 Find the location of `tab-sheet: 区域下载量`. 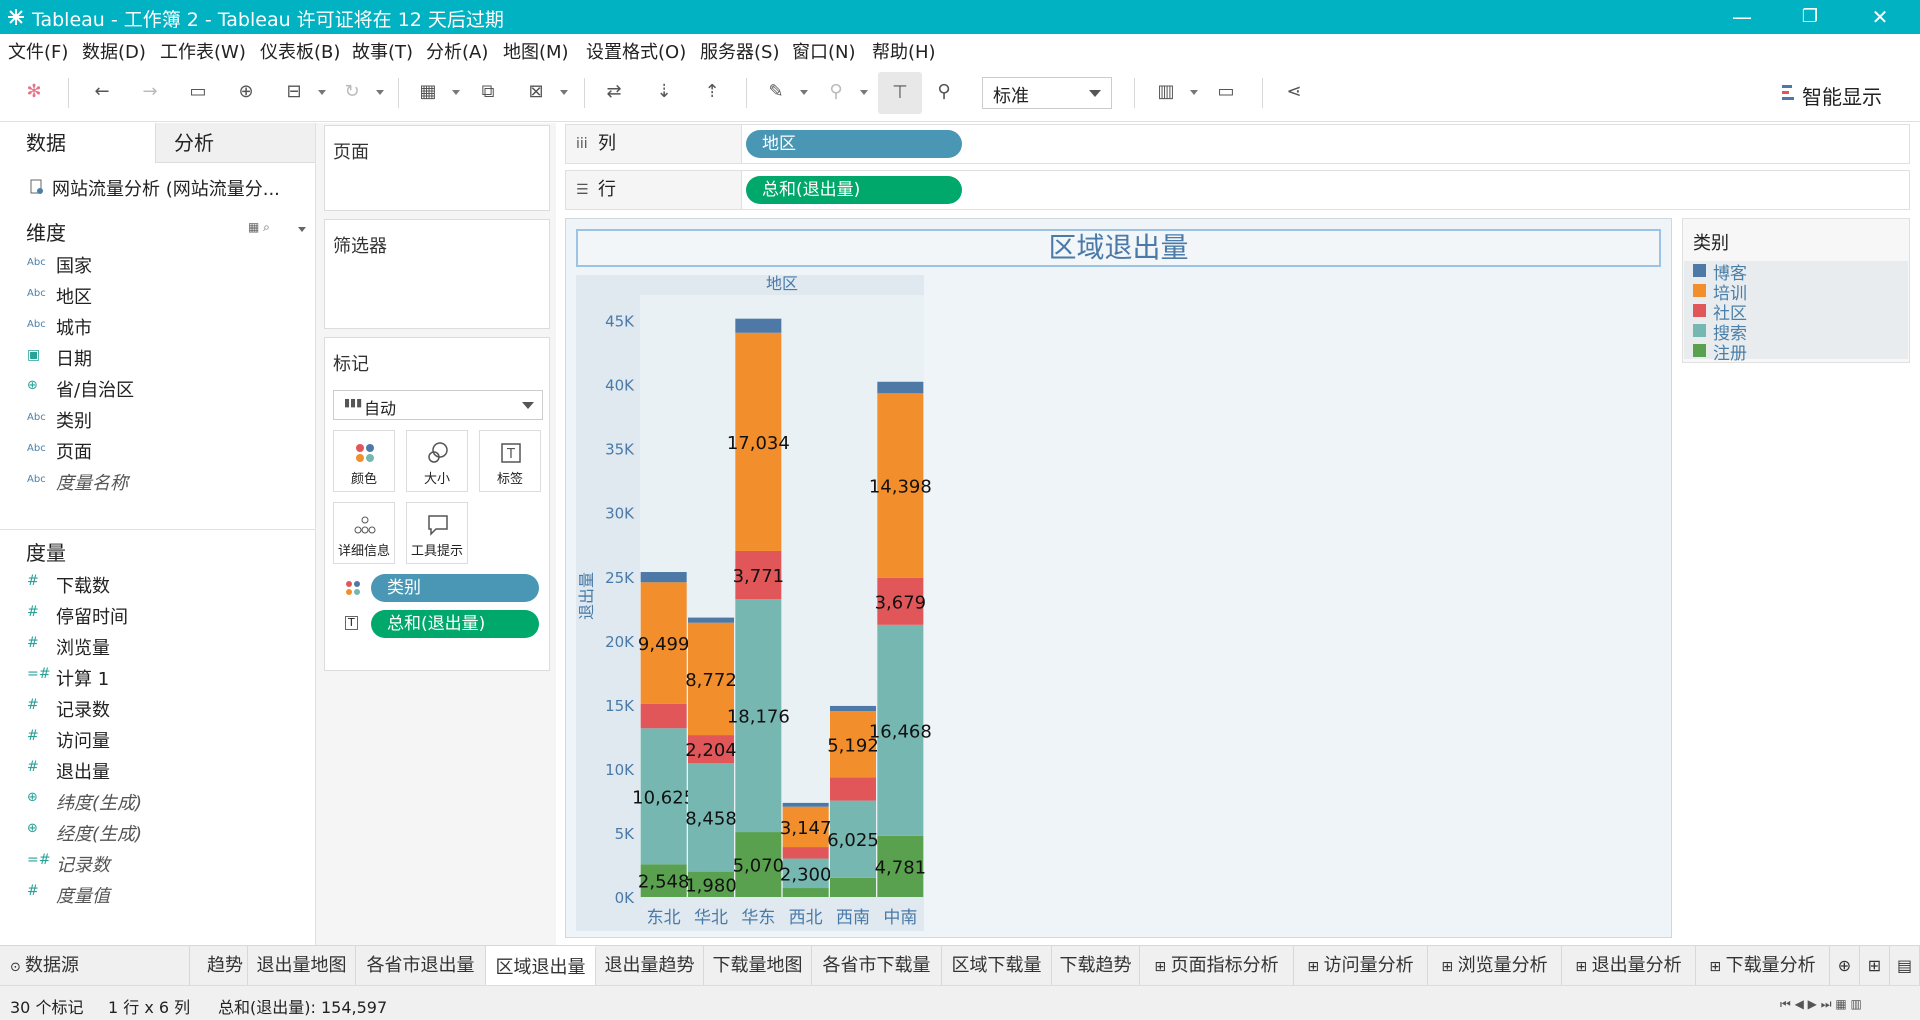

tab-sheet: 区域下载量 is located at coordinates (997, 966).